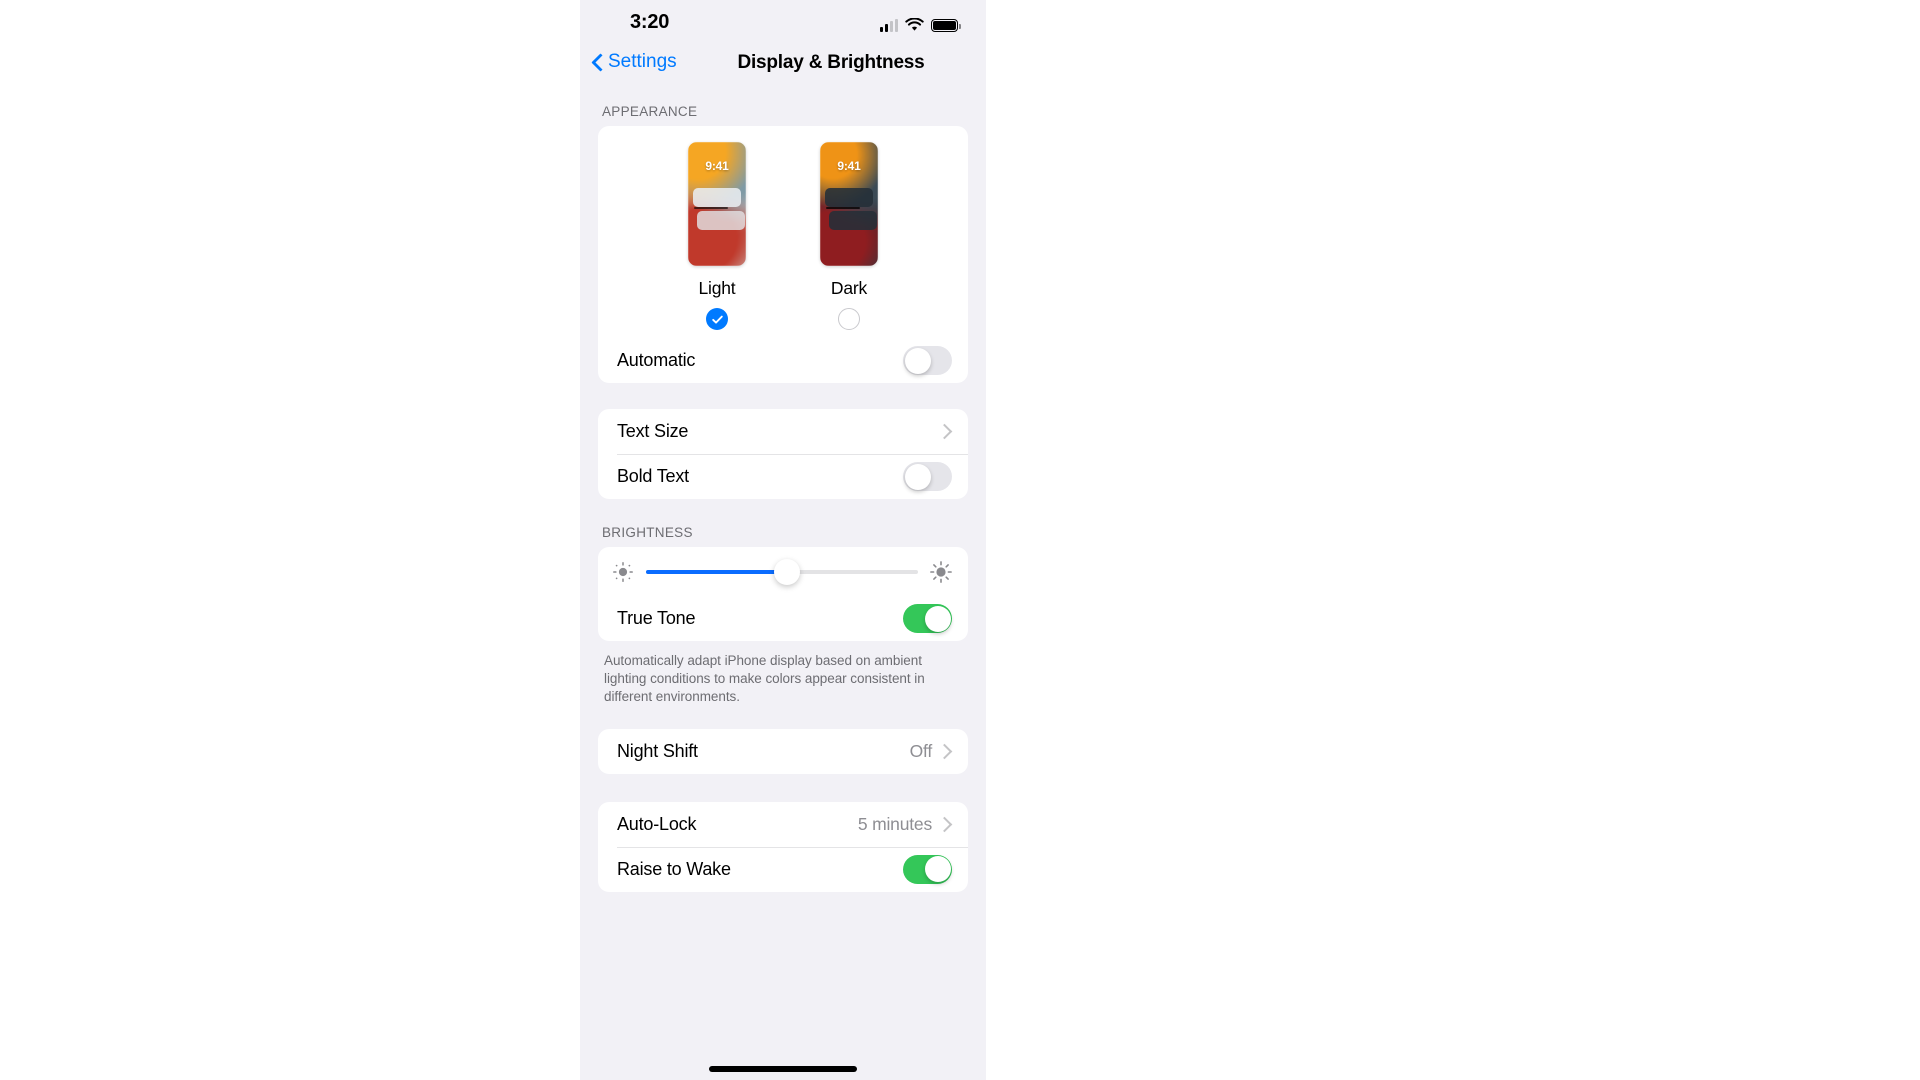  Describe the element at coordinates (657, 823) in the screenshot. I see `auto-lock-label: Auto-Lock` at that location.